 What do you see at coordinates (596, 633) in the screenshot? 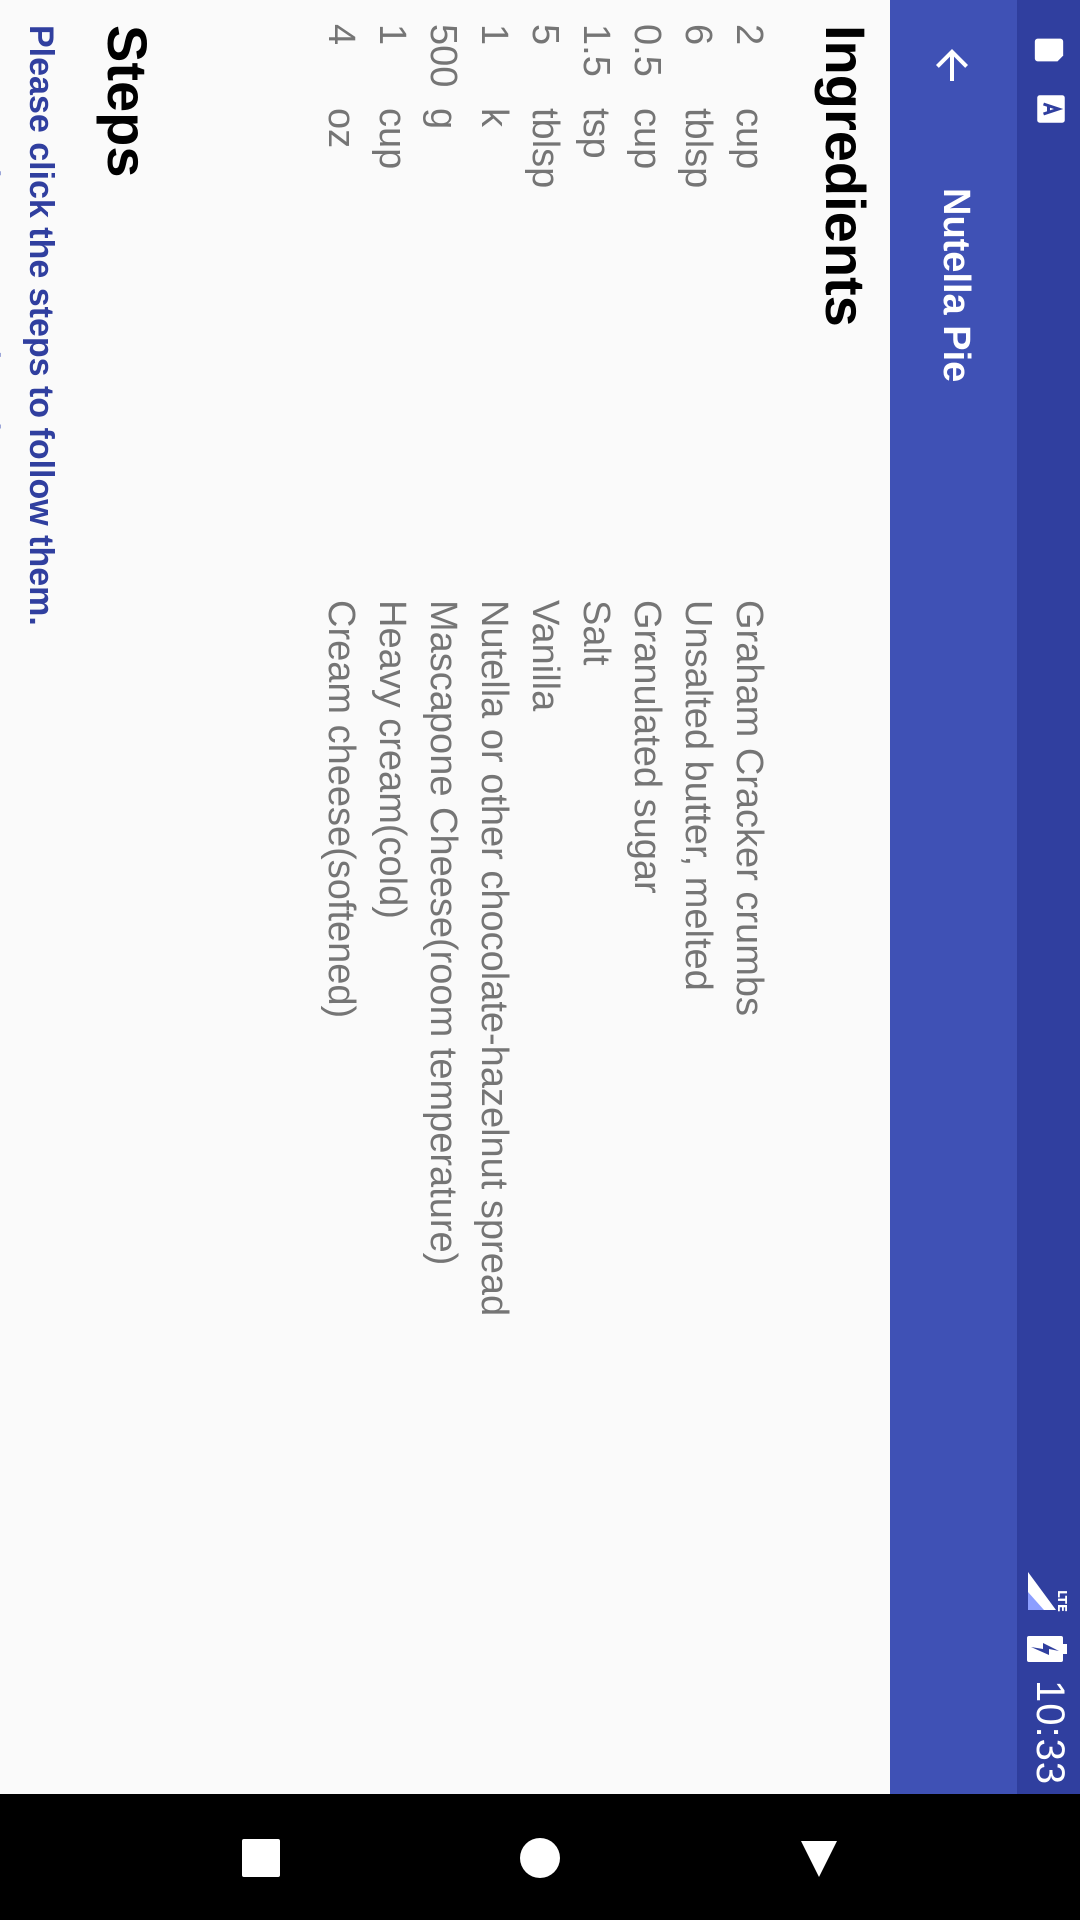
I see `ingredient-name: Salt` at bounding box center [596, 633].